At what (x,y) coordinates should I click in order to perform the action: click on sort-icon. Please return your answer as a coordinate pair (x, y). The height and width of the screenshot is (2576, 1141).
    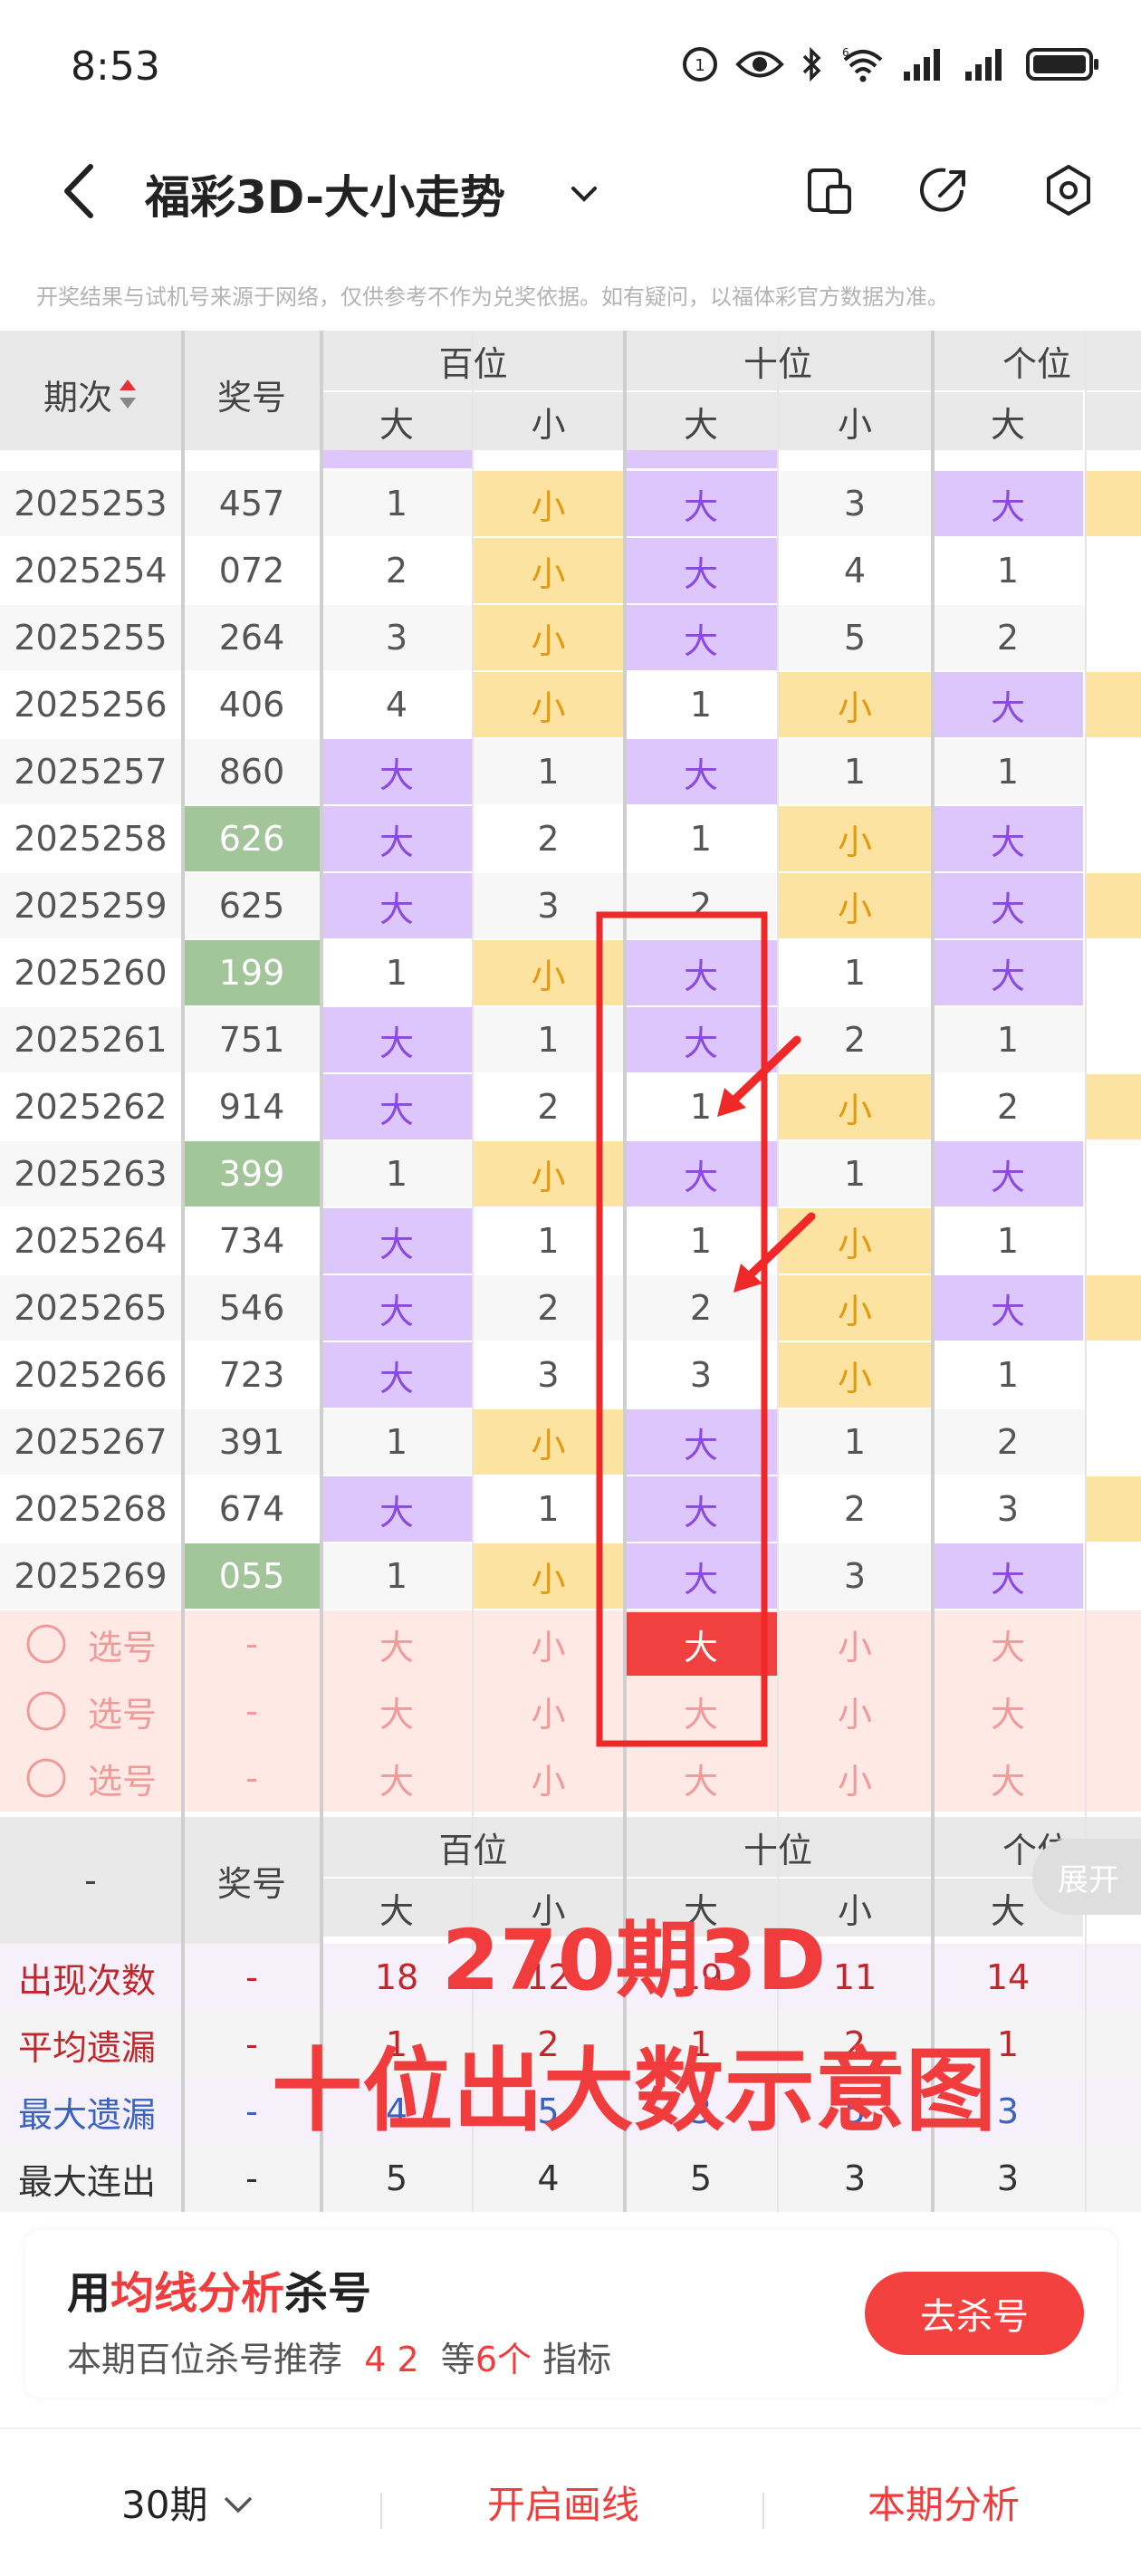
    Looking at the image, I should click on (128, 394).